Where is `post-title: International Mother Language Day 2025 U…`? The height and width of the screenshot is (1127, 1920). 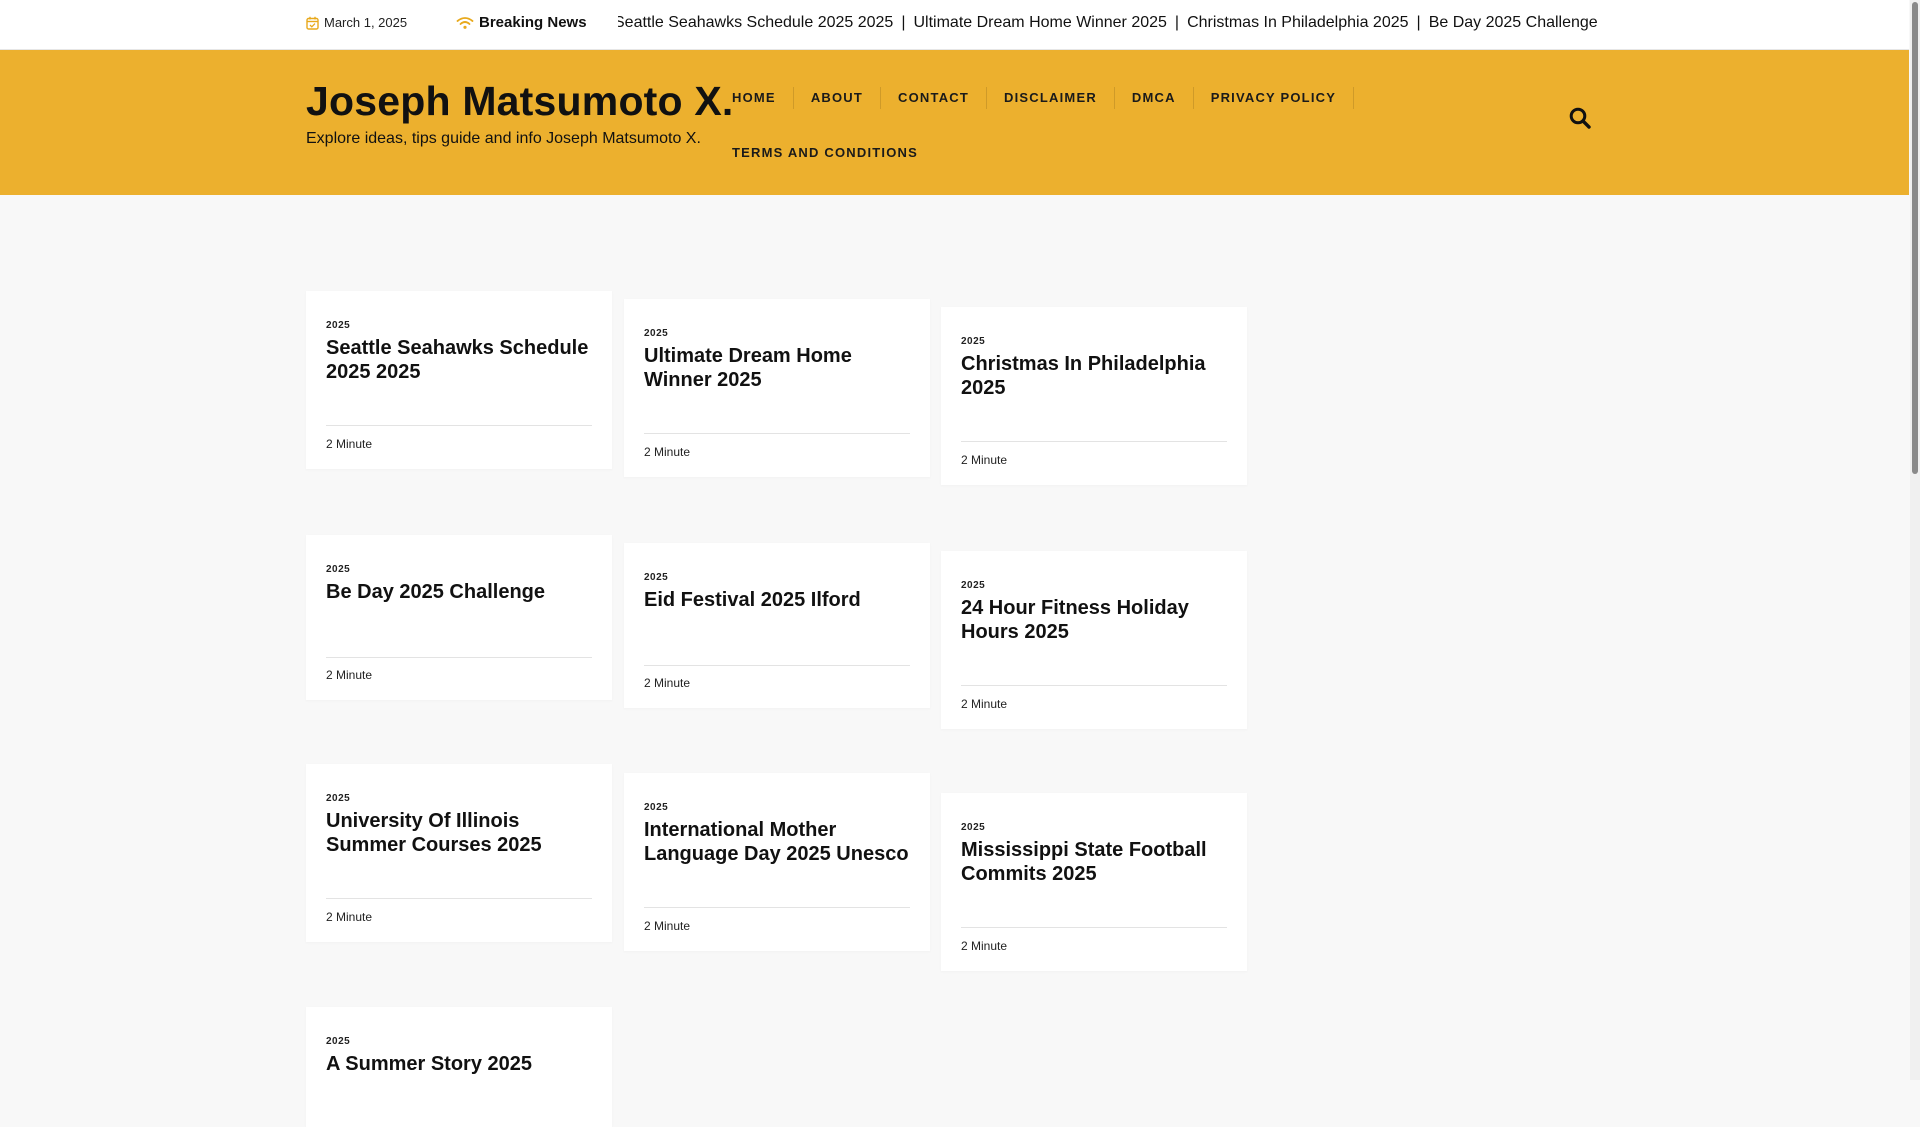
post-title: International Mother Language Day 2025 U… is located at coordinates (779, 842).